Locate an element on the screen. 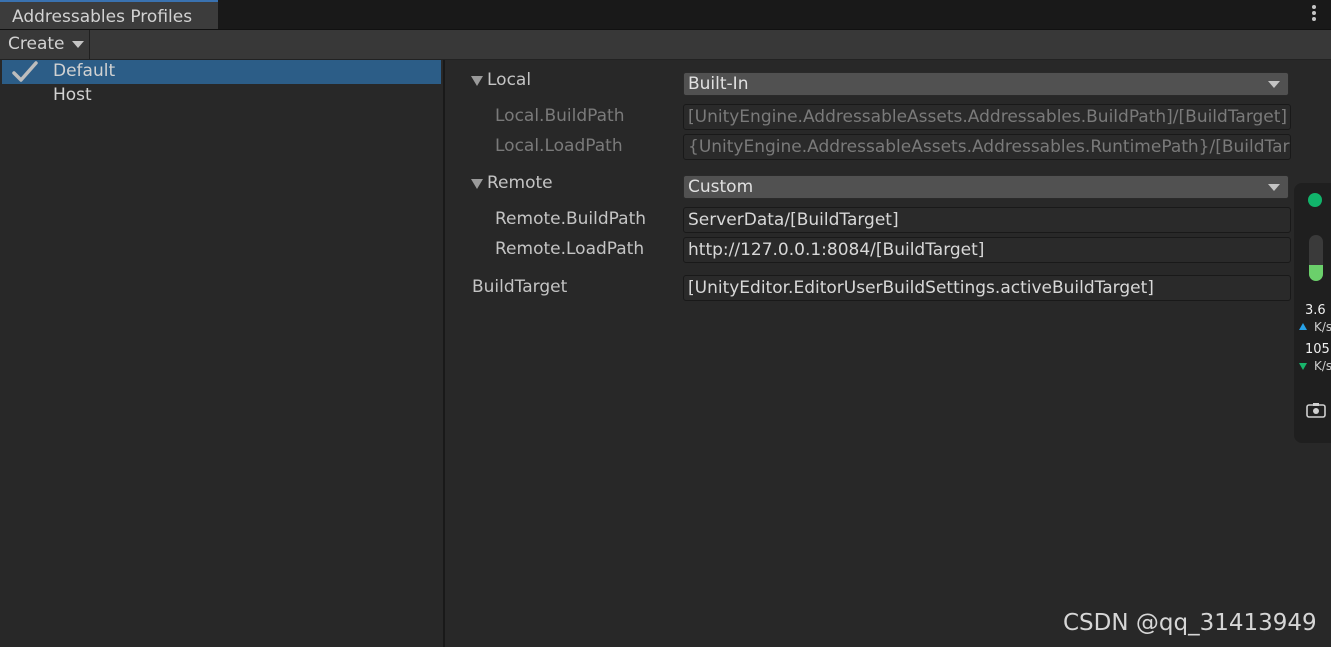 Image resolution: width=1331 pixels, height=647 pixels. build-target-label: BuildTarget is located at coordinates (520, 287).